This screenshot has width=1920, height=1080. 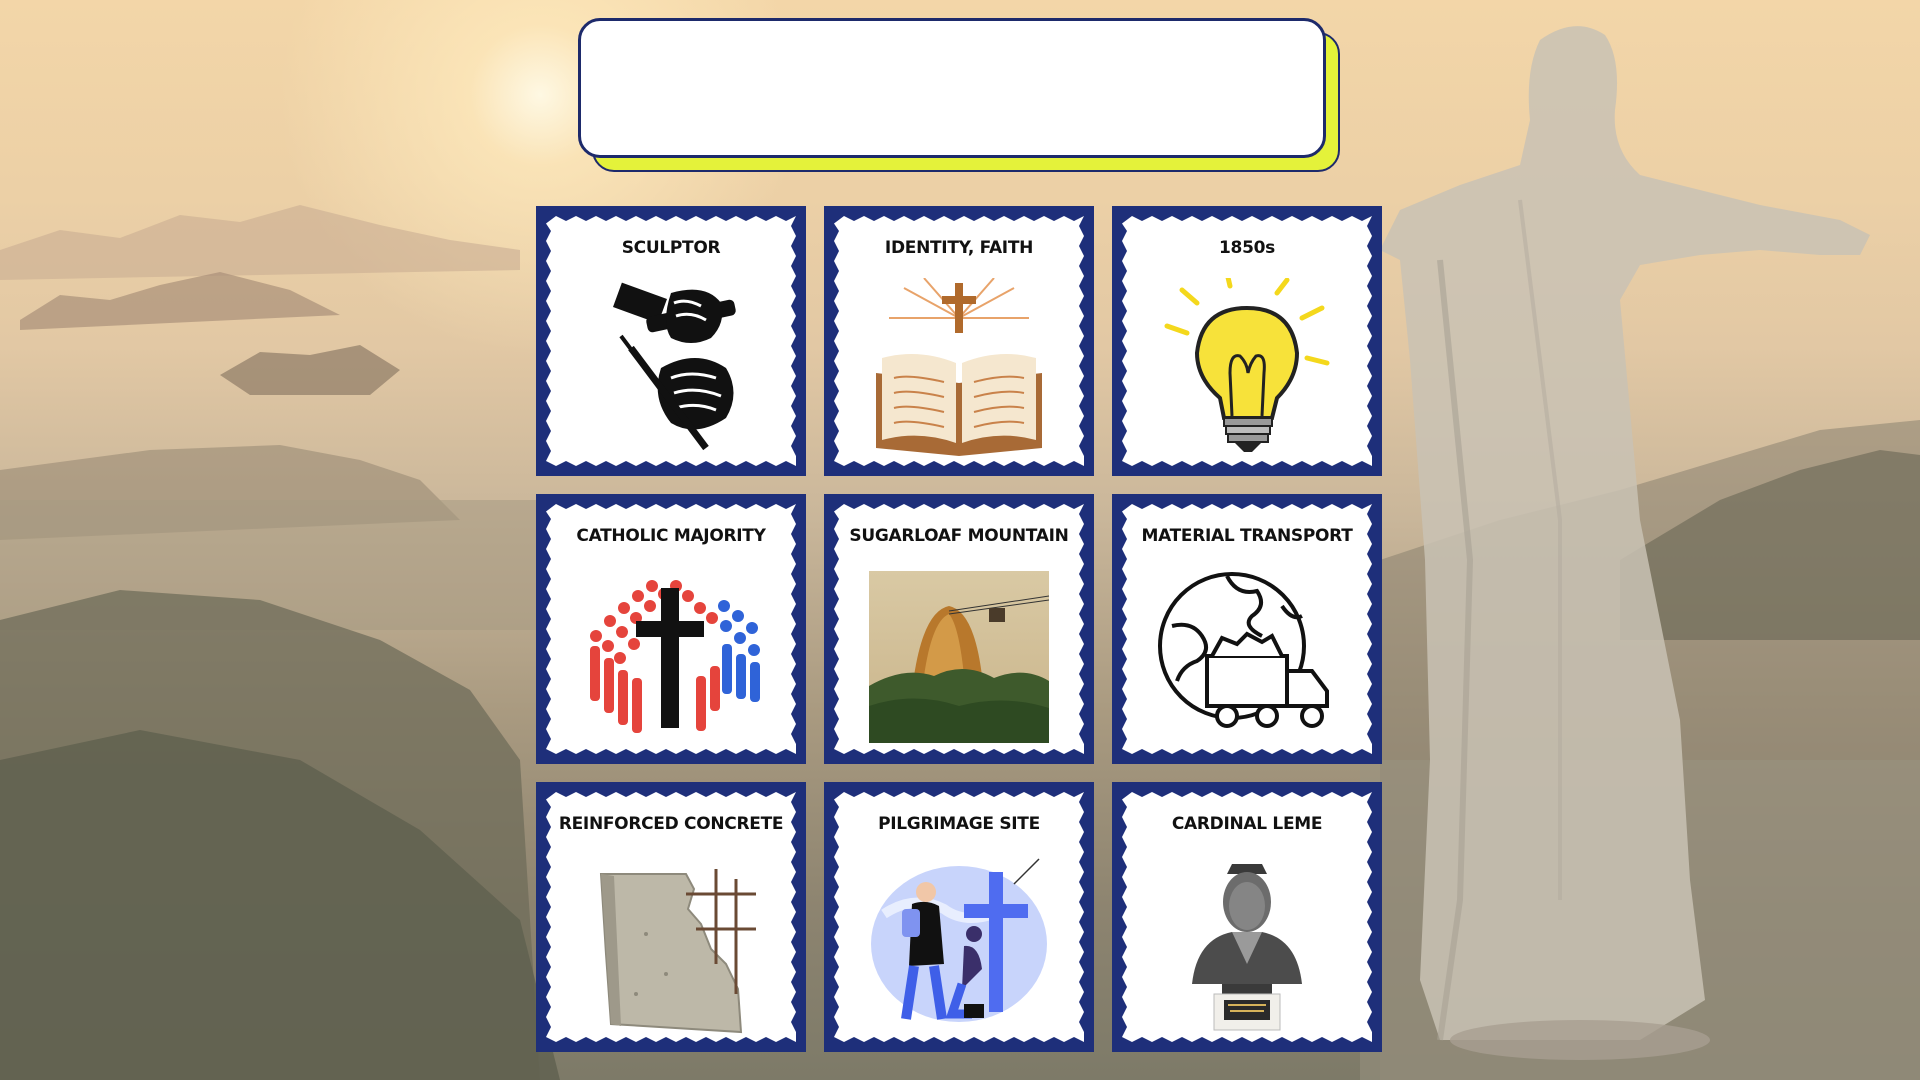 What do you see at coordinates (1247, 368) in the screenshot?
I see `lightbulb-icon` at bounding box center [1247, 368].